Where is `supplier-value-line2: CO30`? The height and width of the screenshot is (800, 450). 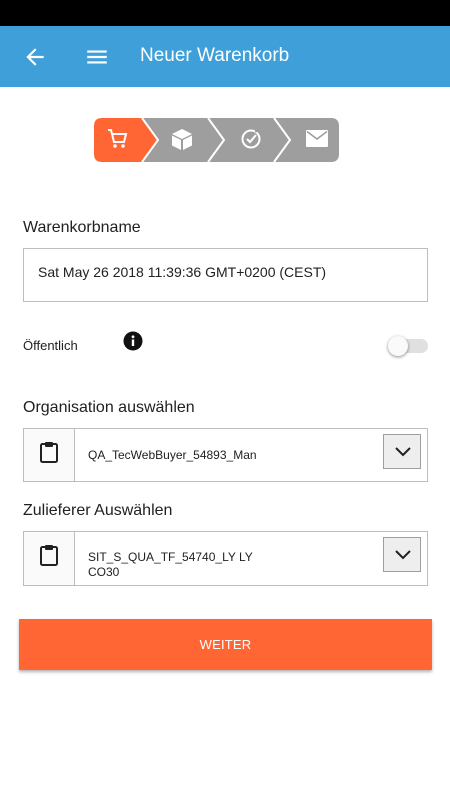 supplier-value-line2: CO30 is located at coordinates (104, 572).